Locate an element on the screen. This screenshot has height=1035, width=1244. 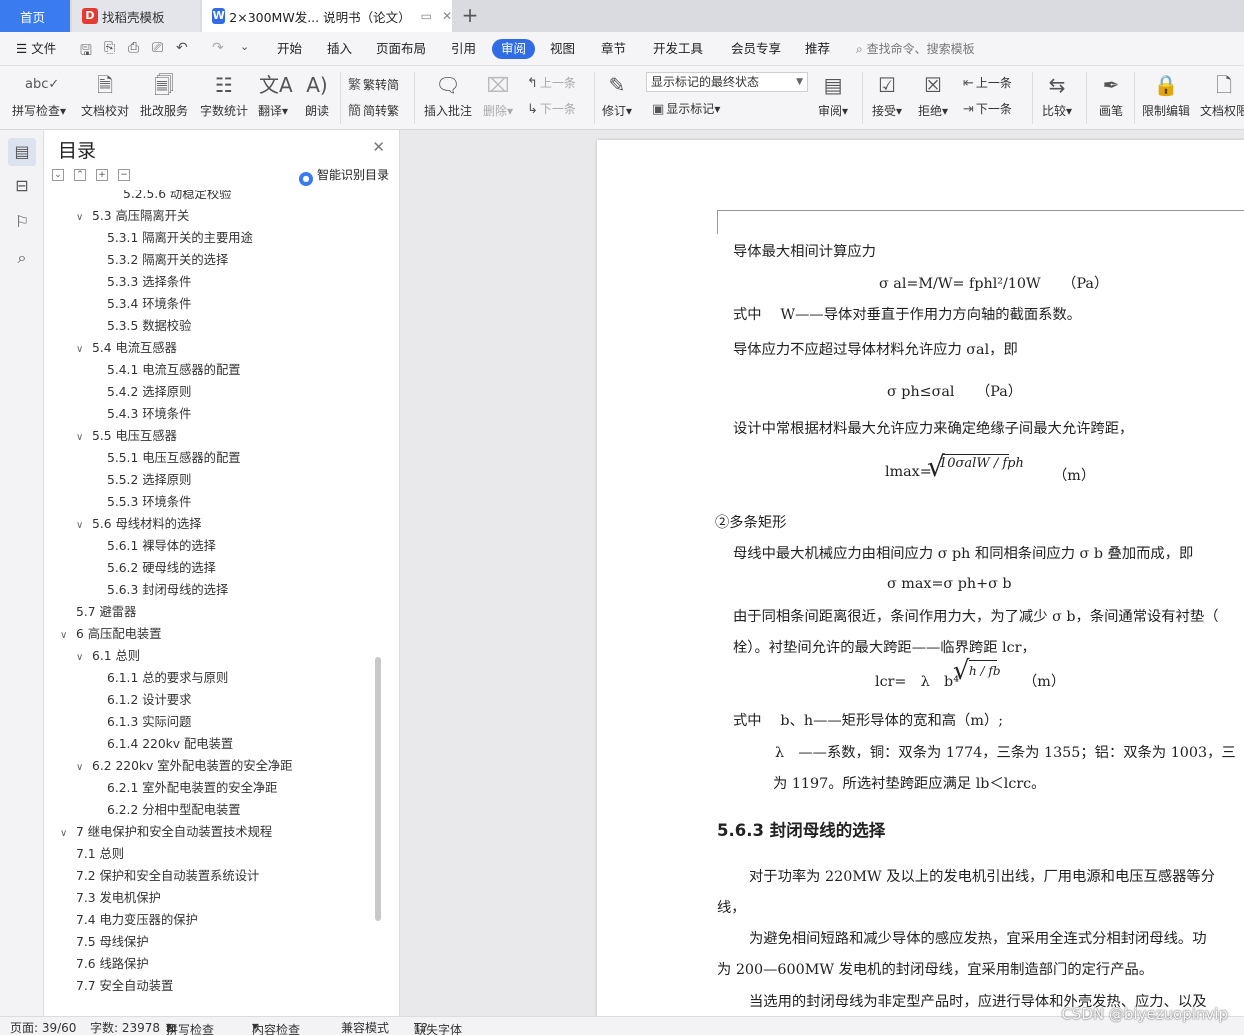
close-tab-icon: ✕ is located at coordinates (447, 16).